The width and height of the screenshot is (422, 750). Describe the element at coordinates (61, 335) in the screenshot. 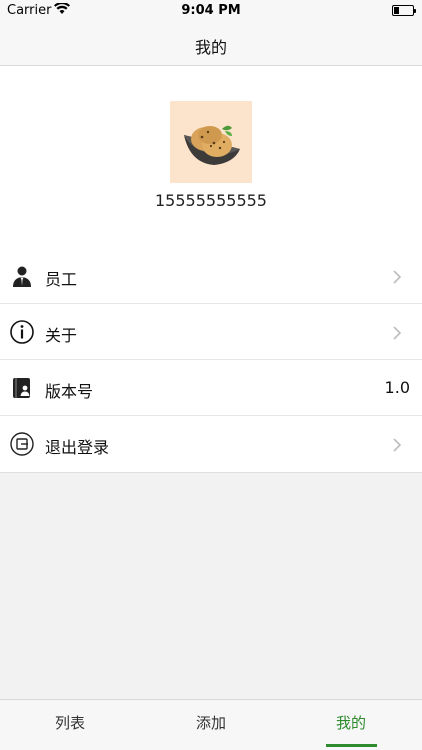

I see `menu-item-label: 关于` at that location.